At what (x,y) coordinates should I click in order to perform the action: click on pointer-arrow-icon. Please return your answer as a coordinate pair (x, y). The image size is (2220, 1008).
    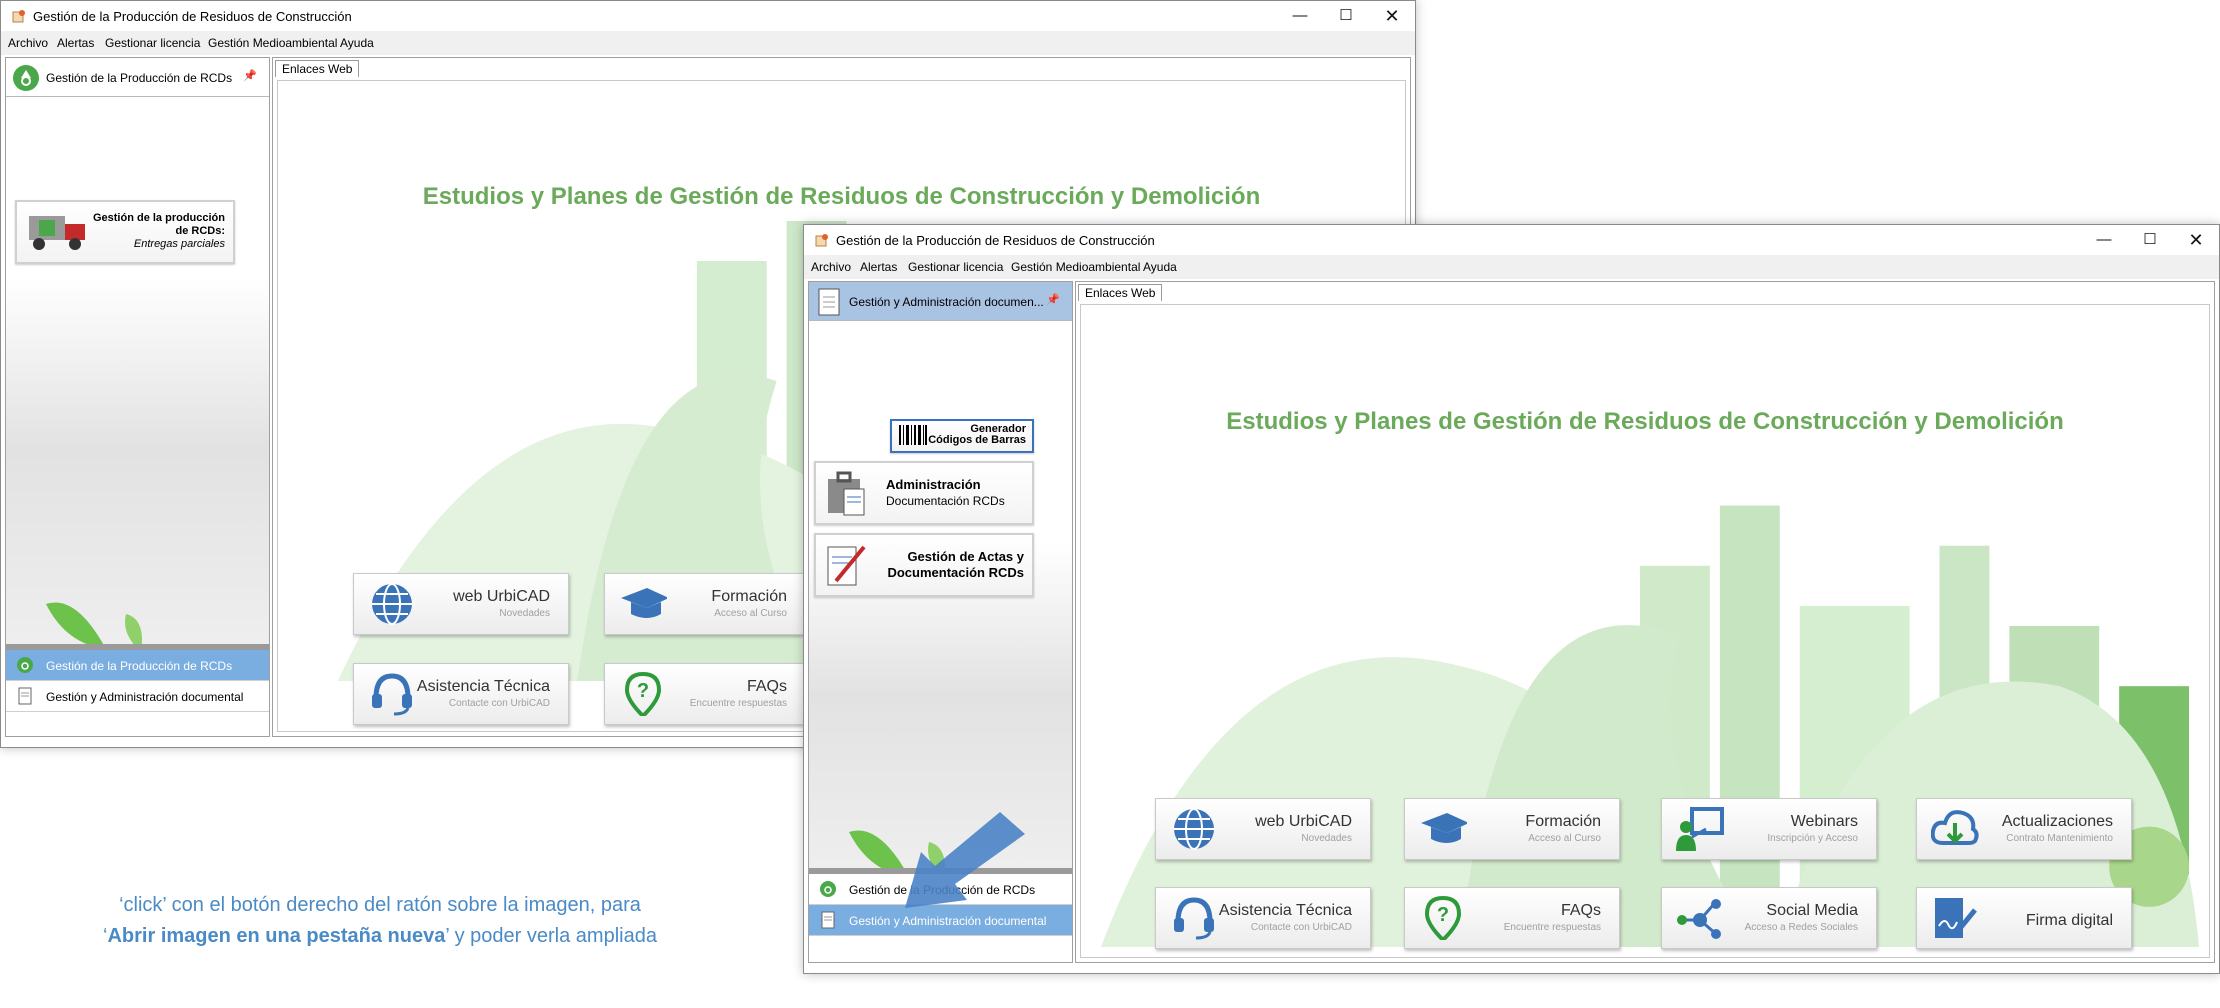
    Looking at the image, I should click on (965, 860).